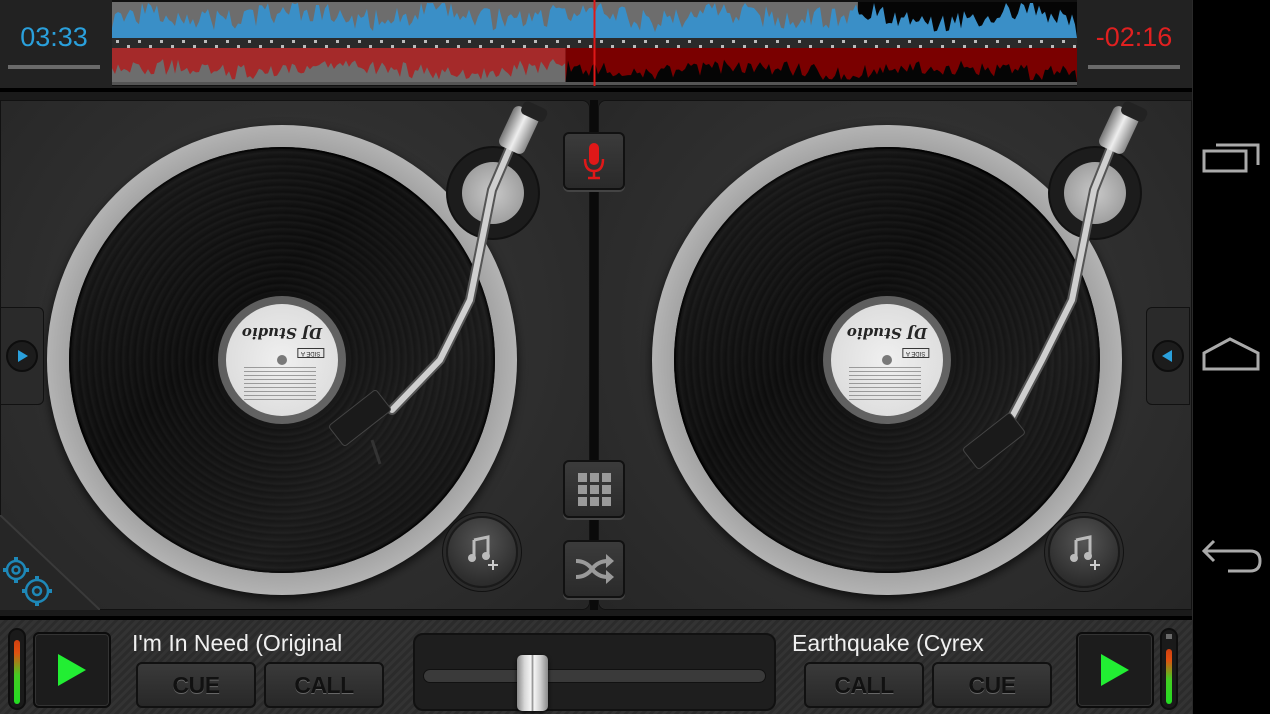 The image size is (1270, 714). I want to click on play-left-button, so click(72, 670).